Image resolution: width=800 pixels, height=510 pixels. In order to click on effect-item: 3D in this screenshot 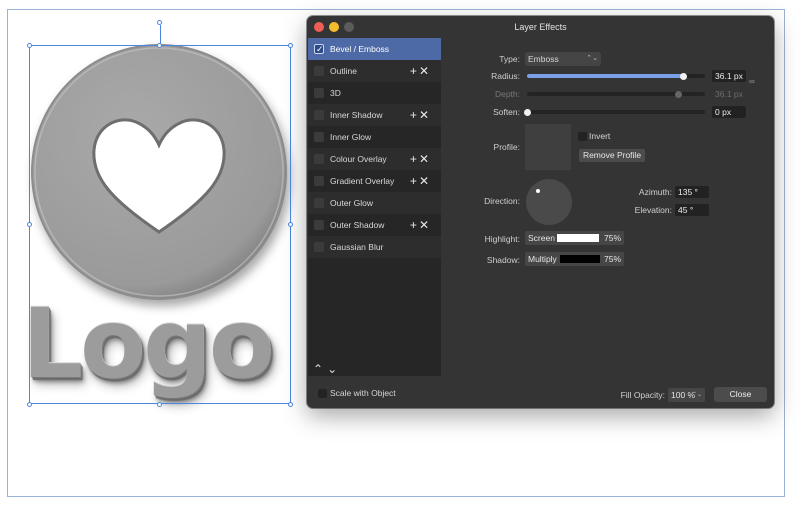, I will do `click(374, 93)`.